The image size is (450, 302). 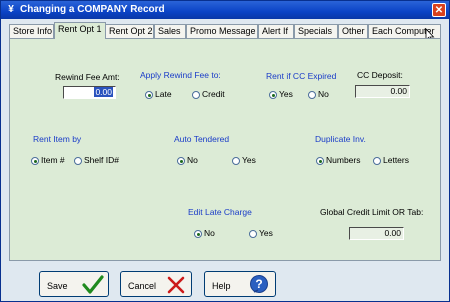 I want to click on tab-store-info: Store Info, so click(x=31, y=31).